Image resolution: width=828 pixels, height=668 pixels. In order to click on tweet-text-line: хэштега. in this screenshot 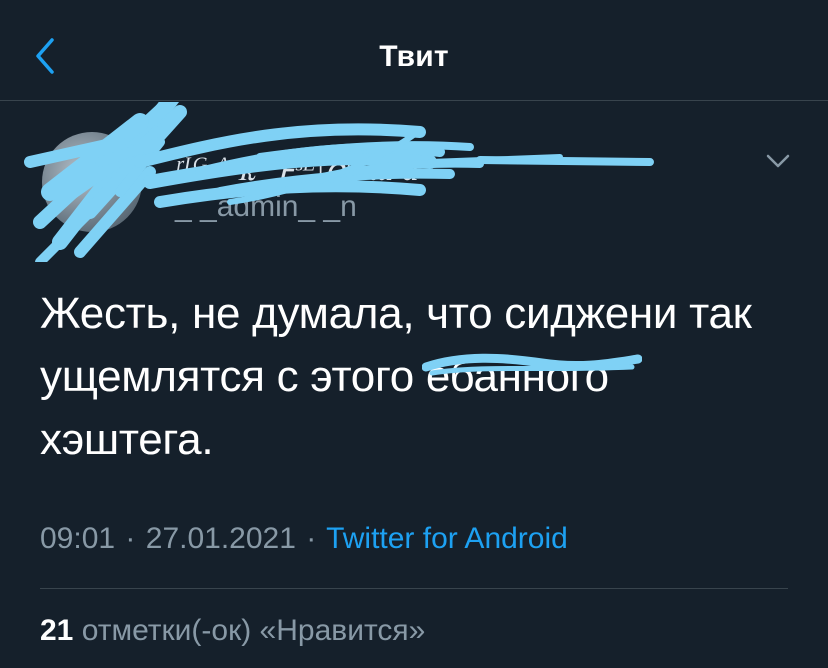, I will do `click(127, 439)`.